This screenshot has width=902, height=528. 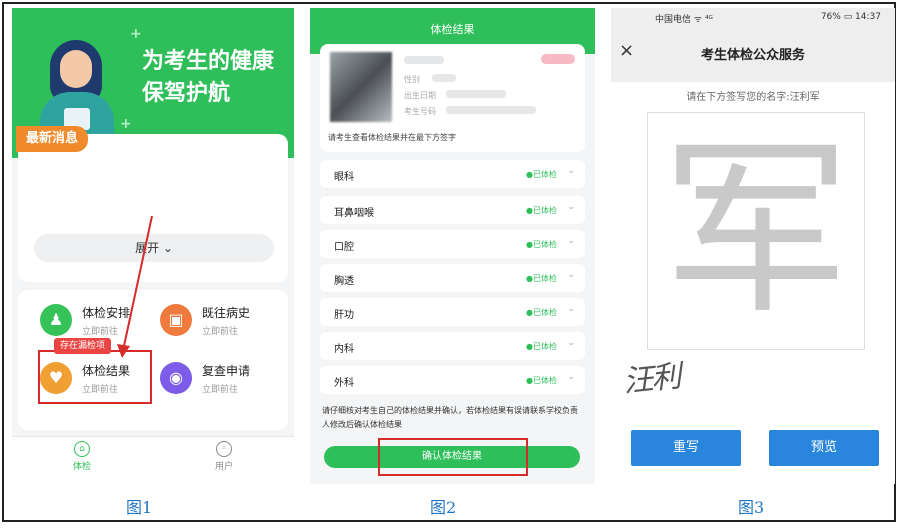 I want to click on profile-label: 性别, so click(x=412, y=79).